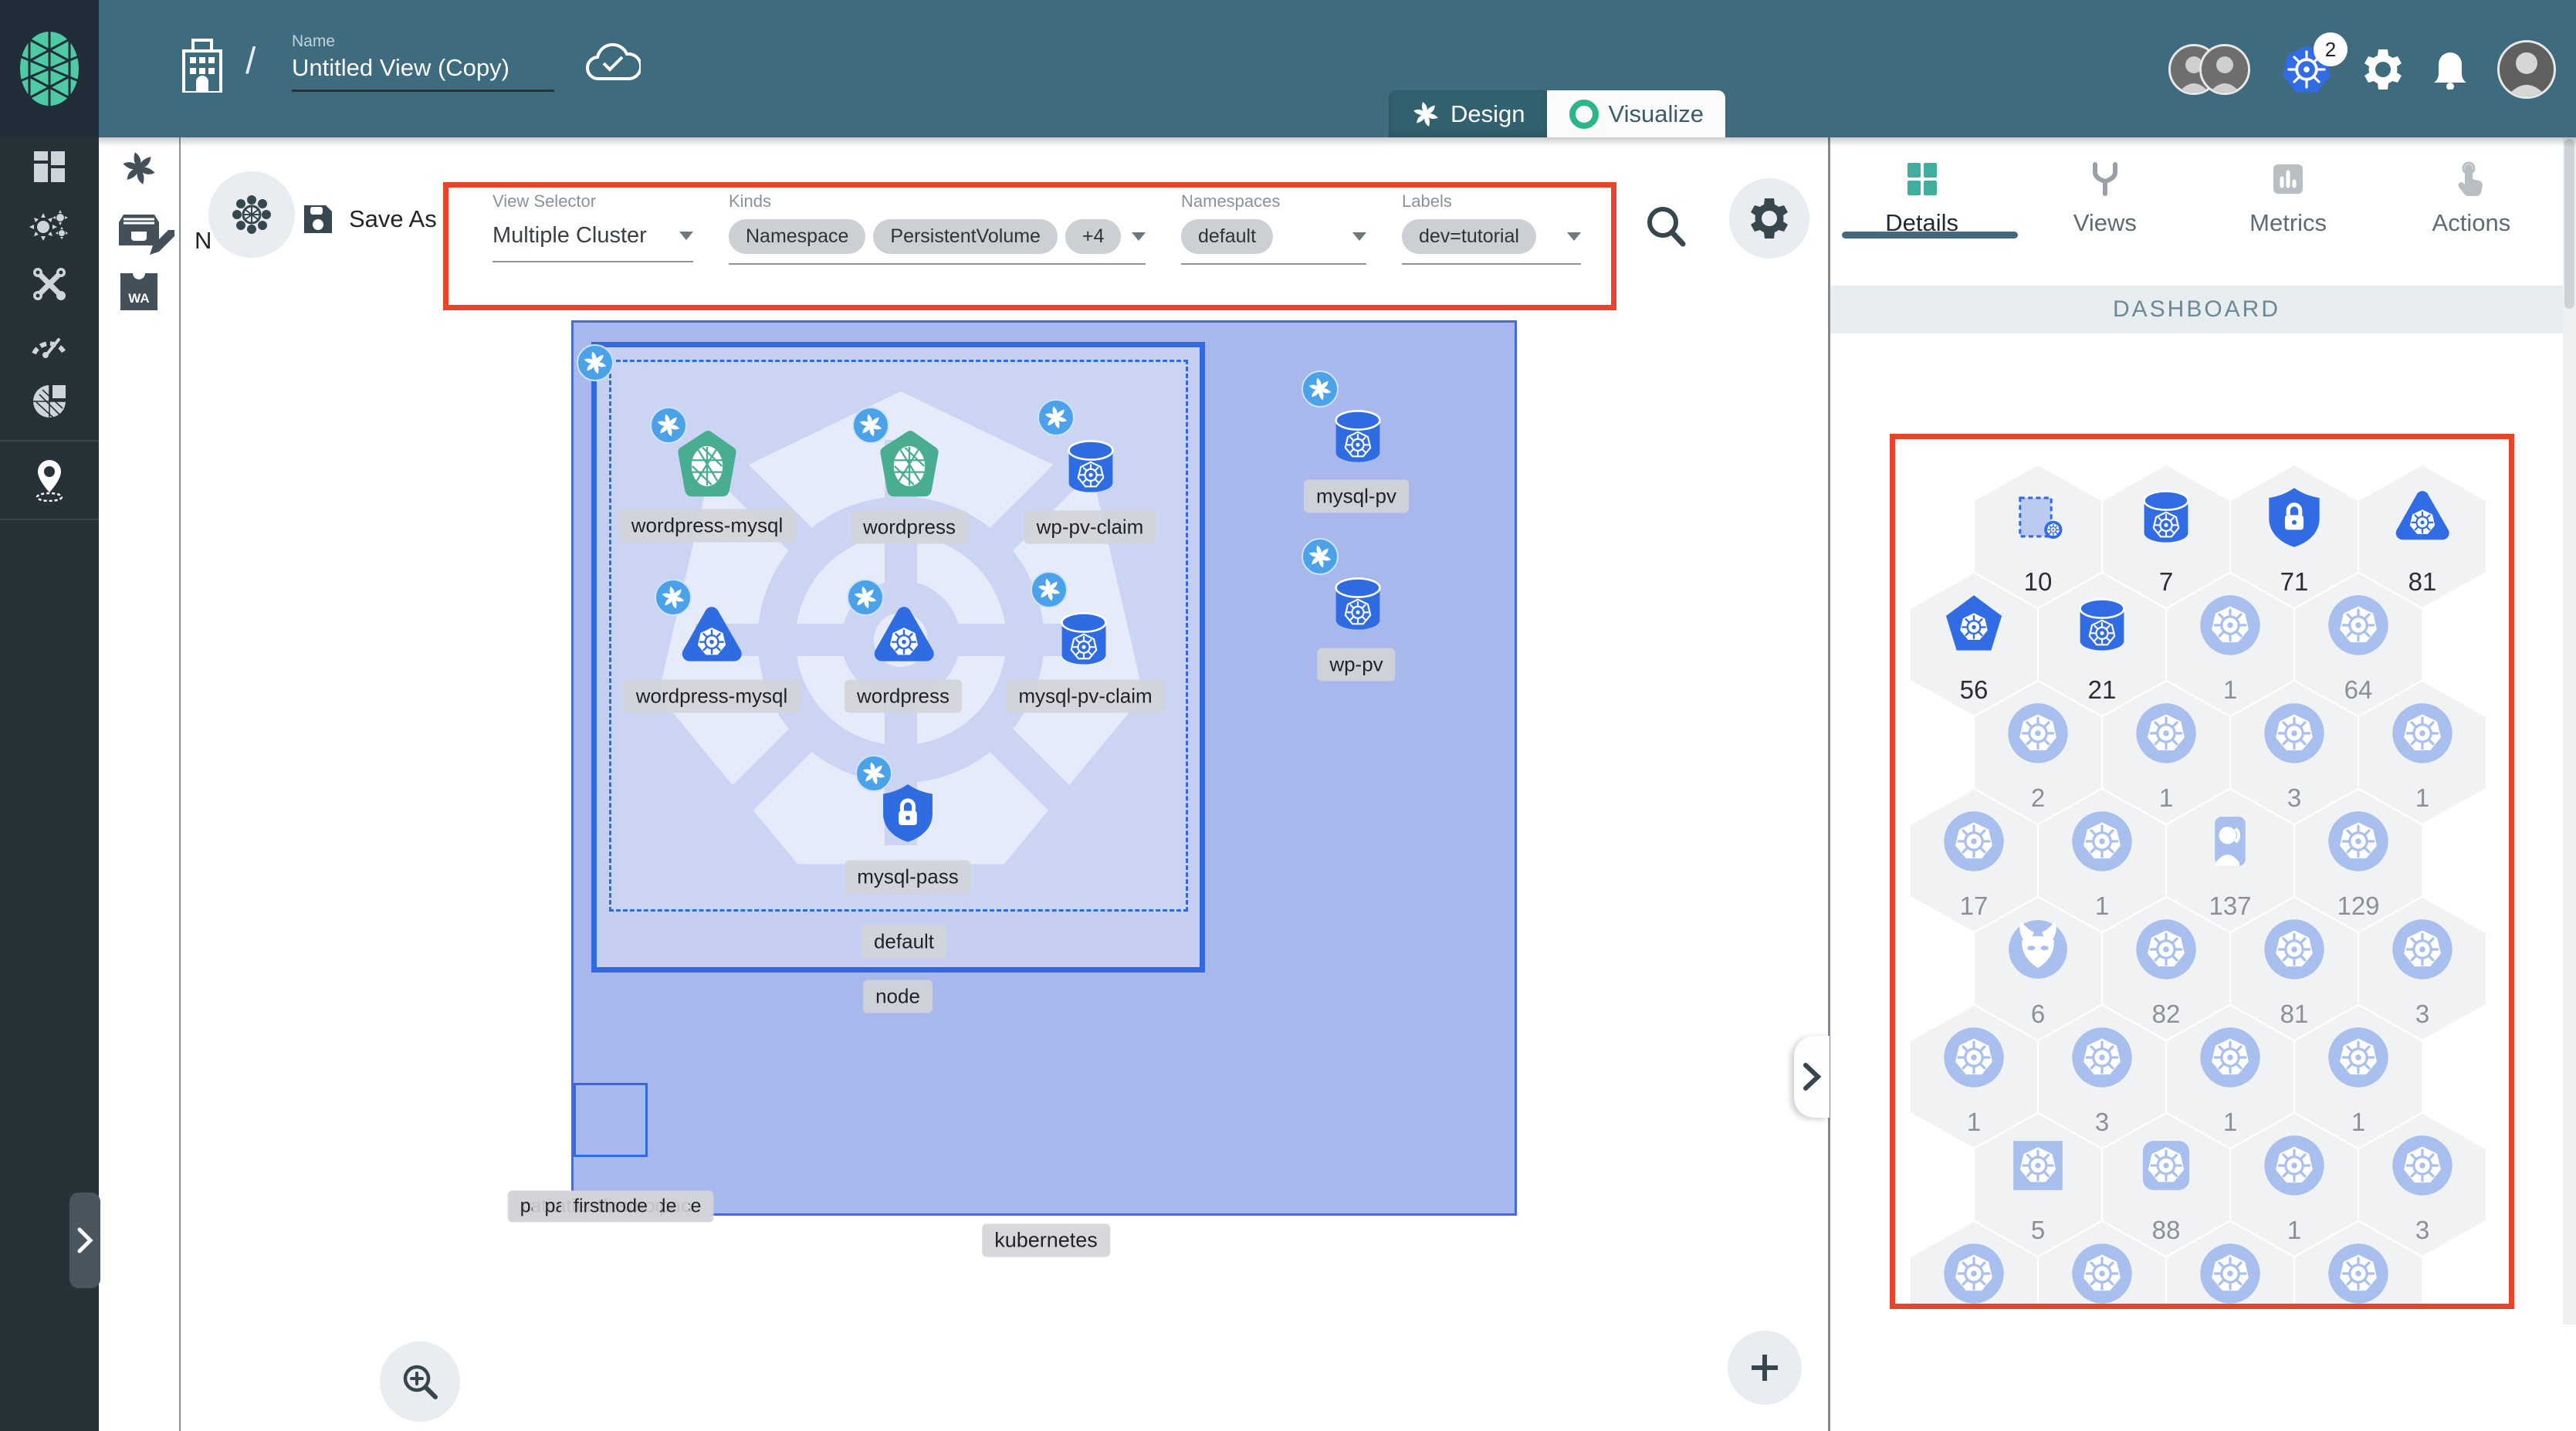 The image size is (2576, 1431). I want to click on sidebar-item-performance, so click(50, 342).